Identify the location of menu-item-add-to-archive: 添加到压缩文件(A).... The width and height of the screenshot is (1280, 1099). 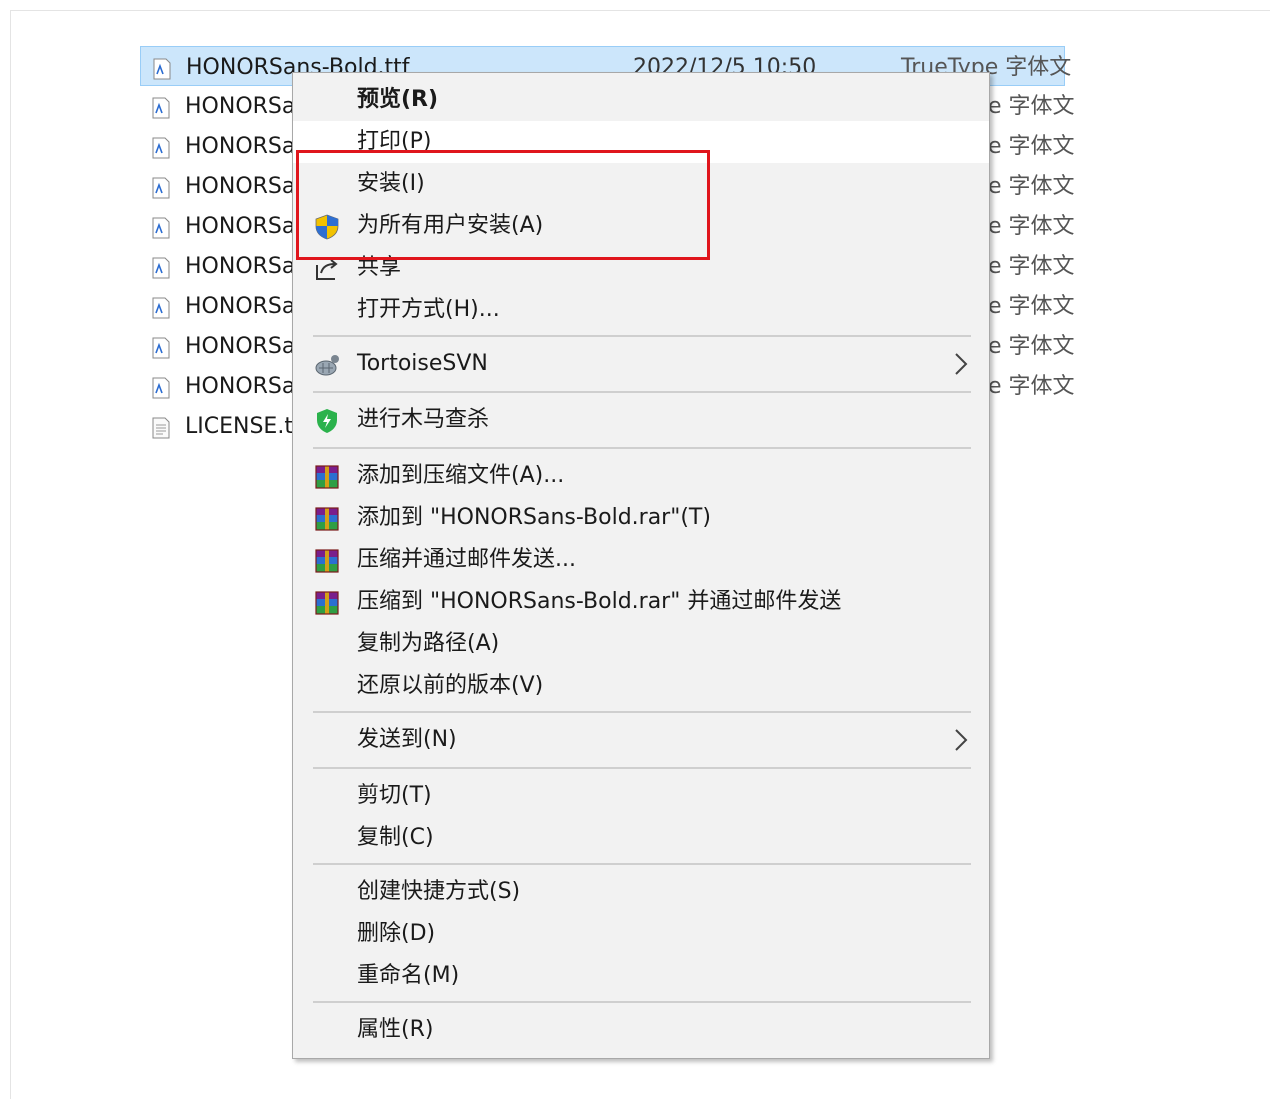
(641, 476).